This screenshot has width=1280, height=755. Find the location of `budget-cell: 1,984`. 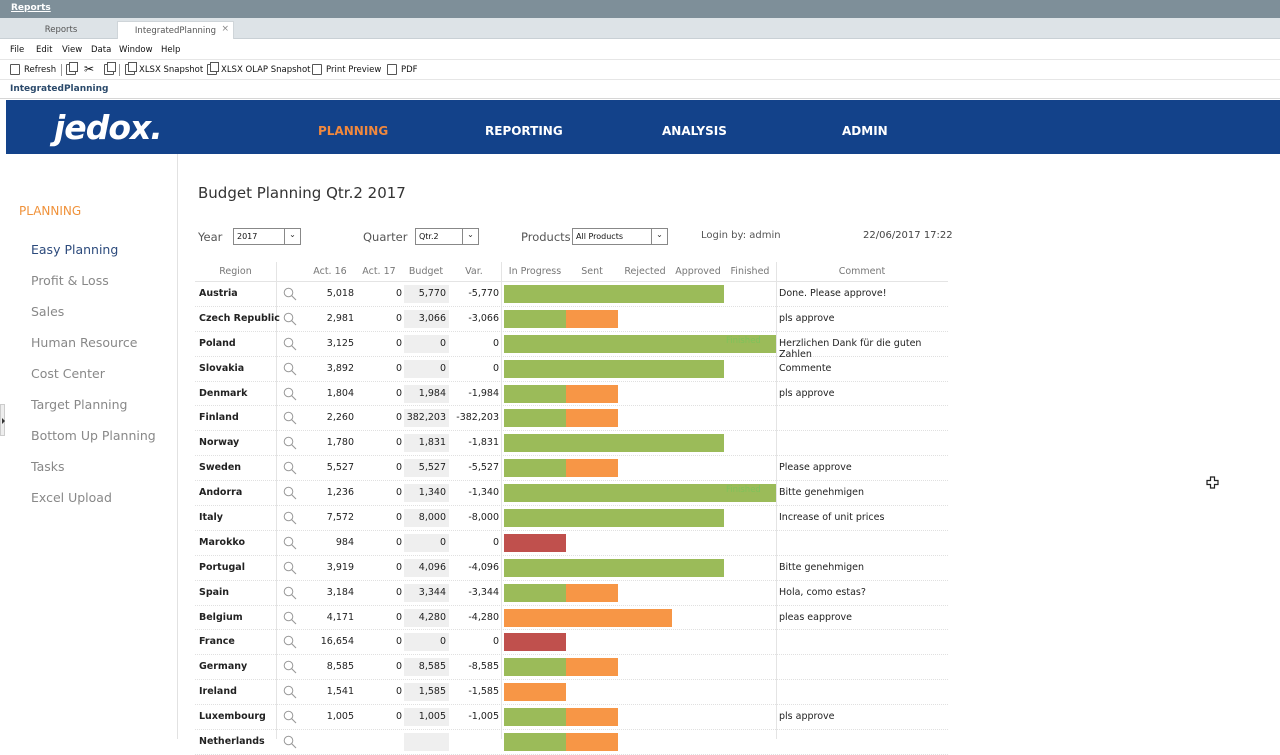

budget-cell: 1,984 is located at coordinates (425, 393).